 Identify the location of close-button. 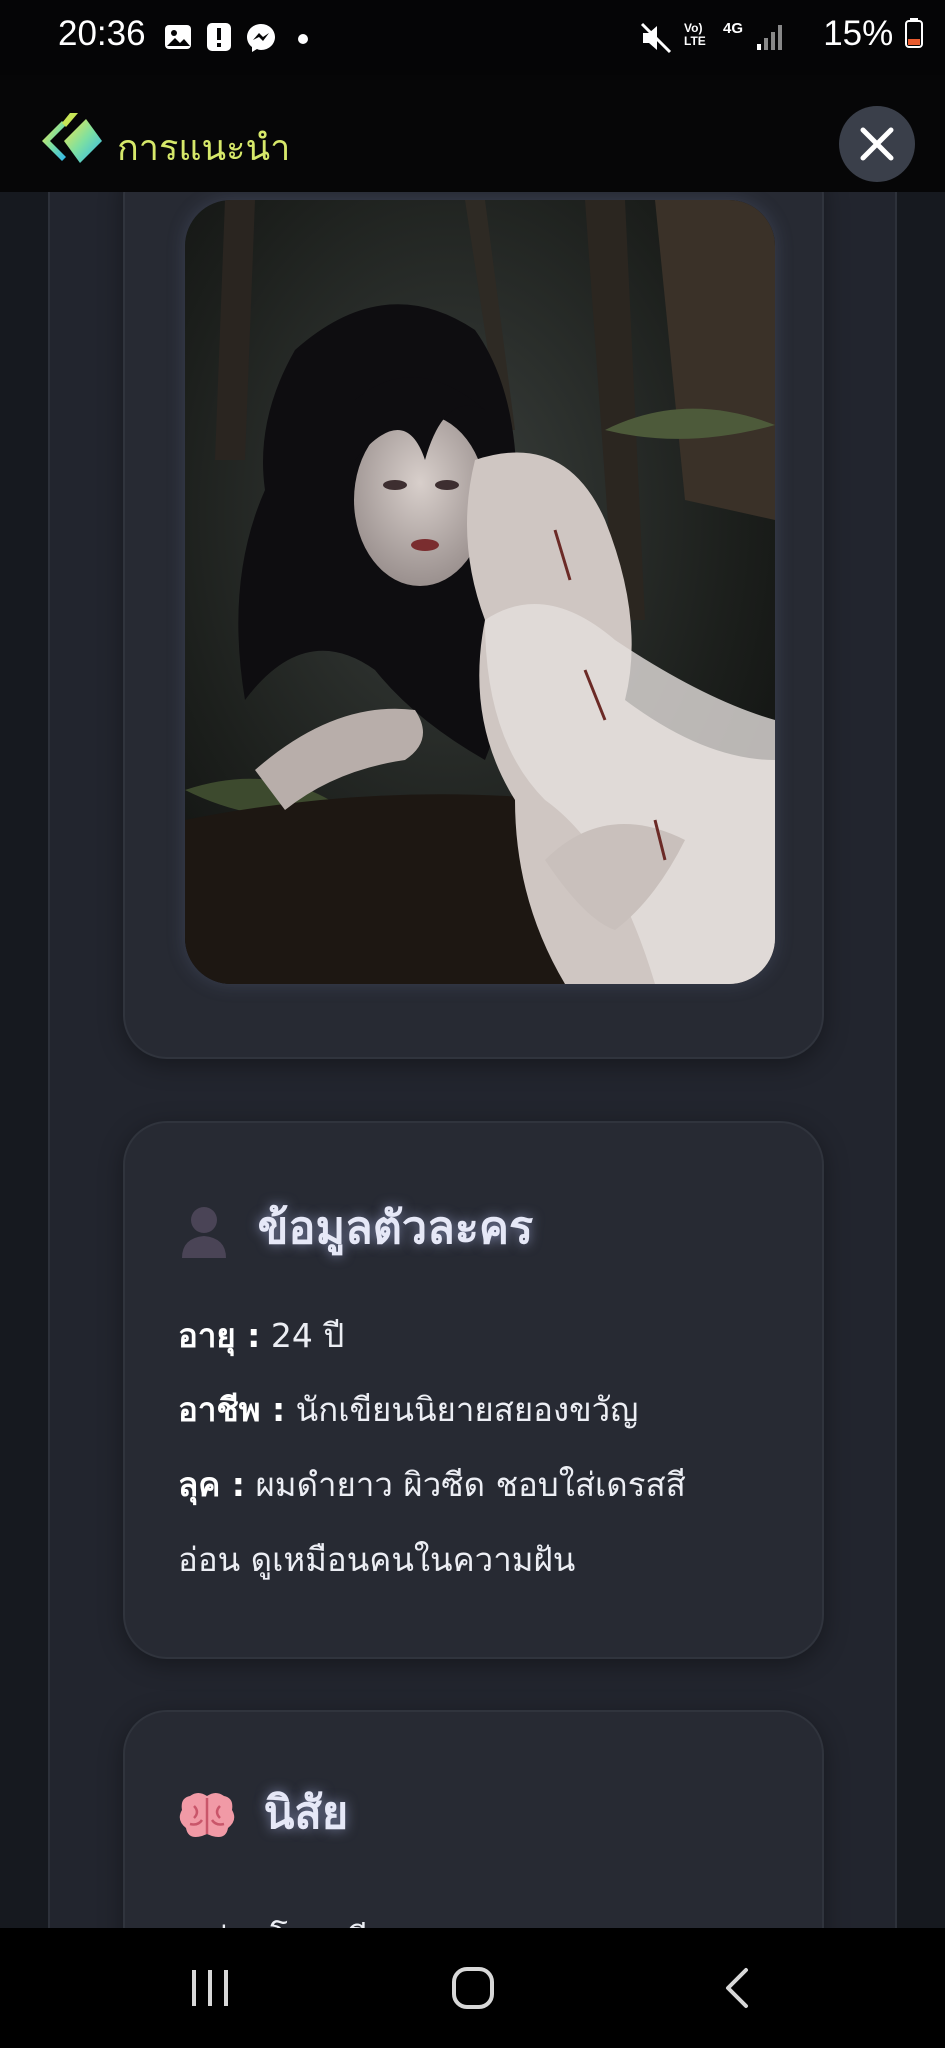
(877, 144).